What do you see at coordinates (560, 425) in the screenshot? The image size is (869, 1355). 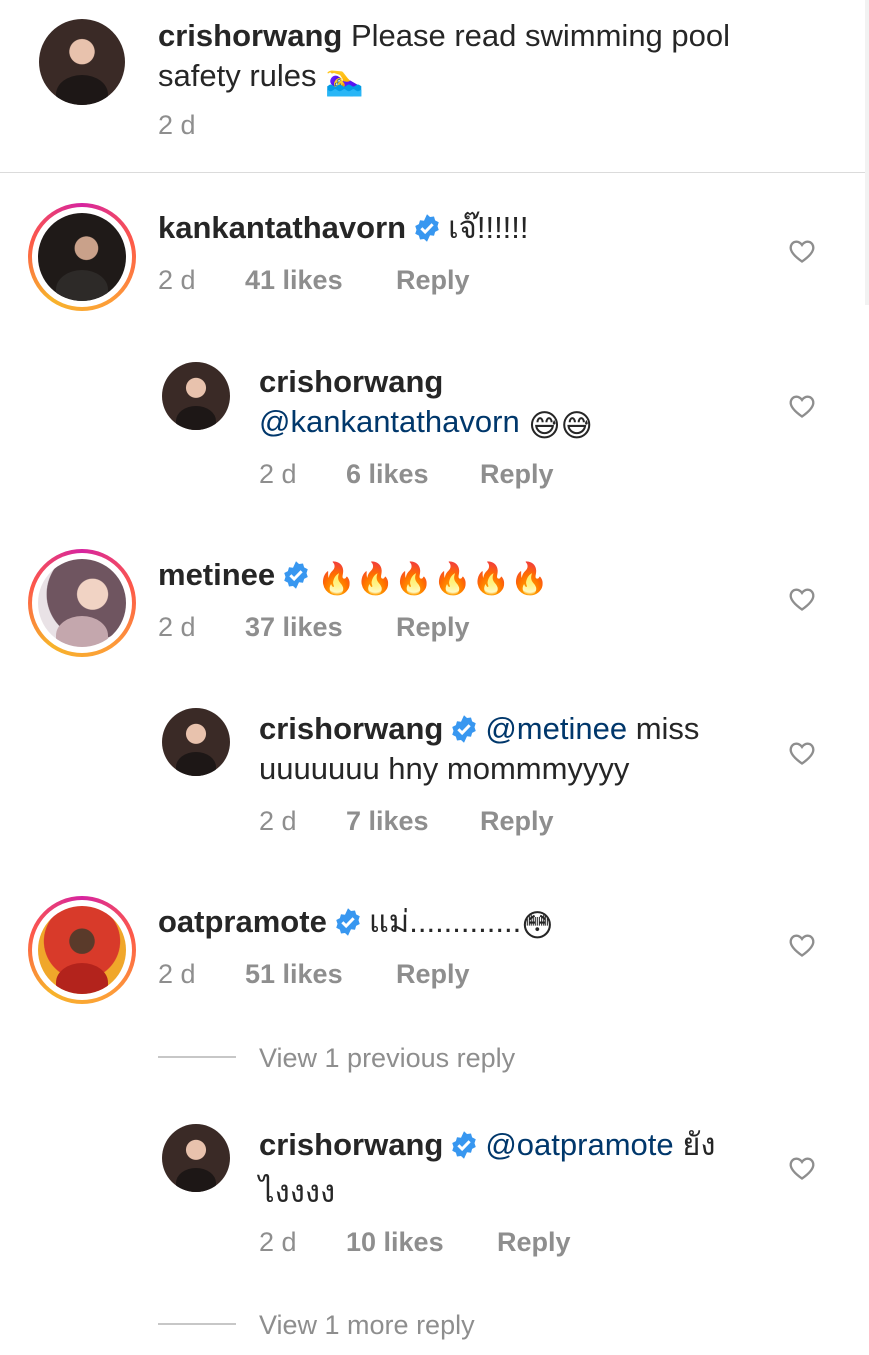 I see `sweat-smile-emoji: 😅😅` at bounding box center [560, 425].